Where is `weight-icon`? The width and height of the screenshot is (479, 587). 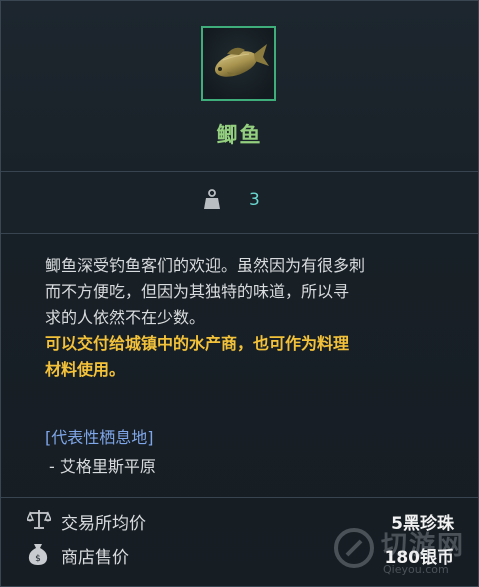
weight-icon is located at coordinates (212, 199).